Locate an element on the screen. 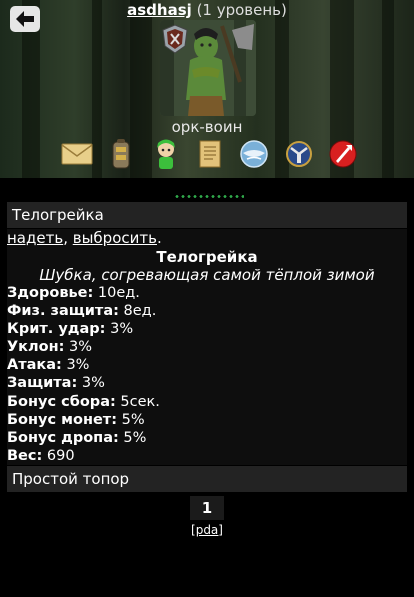 The height and width of the screenshot is (597, 414). stat-value: 5сек. is located at coordinates (140, 401).